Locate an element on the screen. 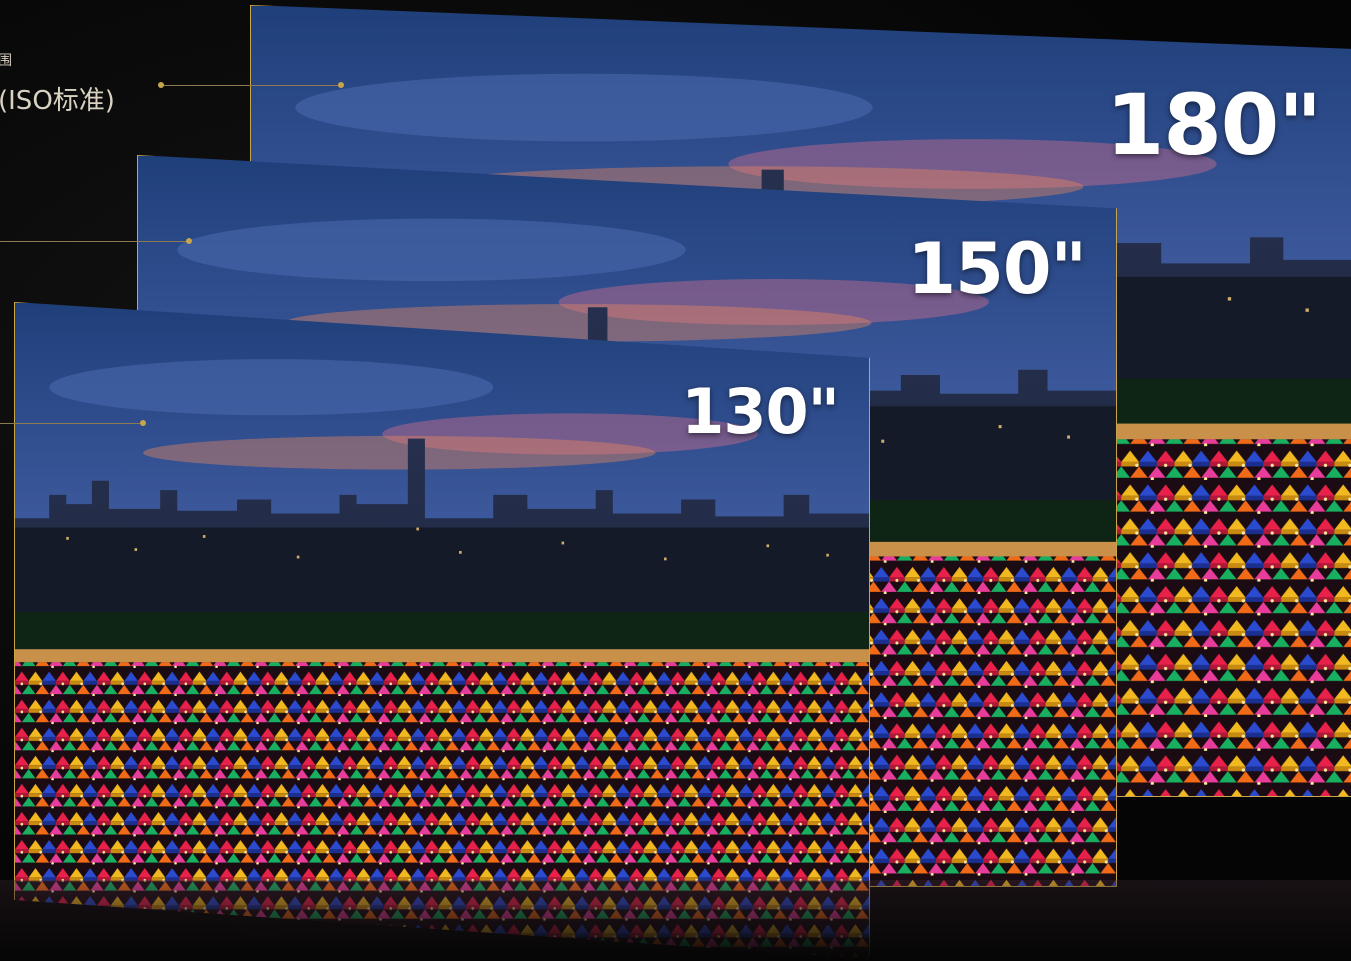 The width and height of the screenshot is (1351, 961). callout-partial-text: 围 is located at coordinates (6, 61).